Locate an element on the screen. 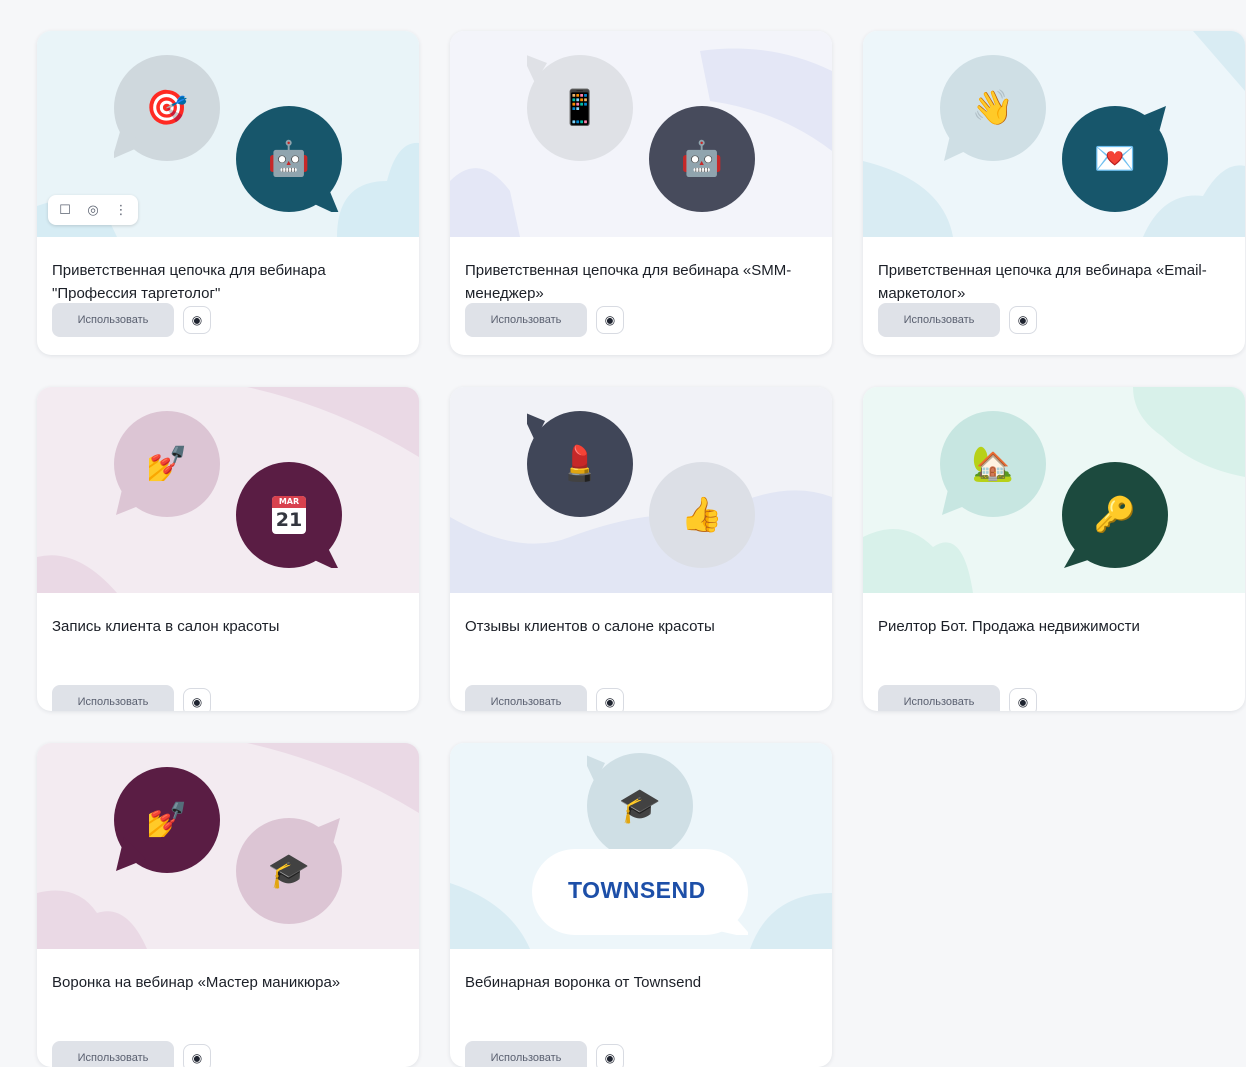 This screenshot has height=1067, width=1246. target-icon: 🎯 is located at coordinates (167, 108).